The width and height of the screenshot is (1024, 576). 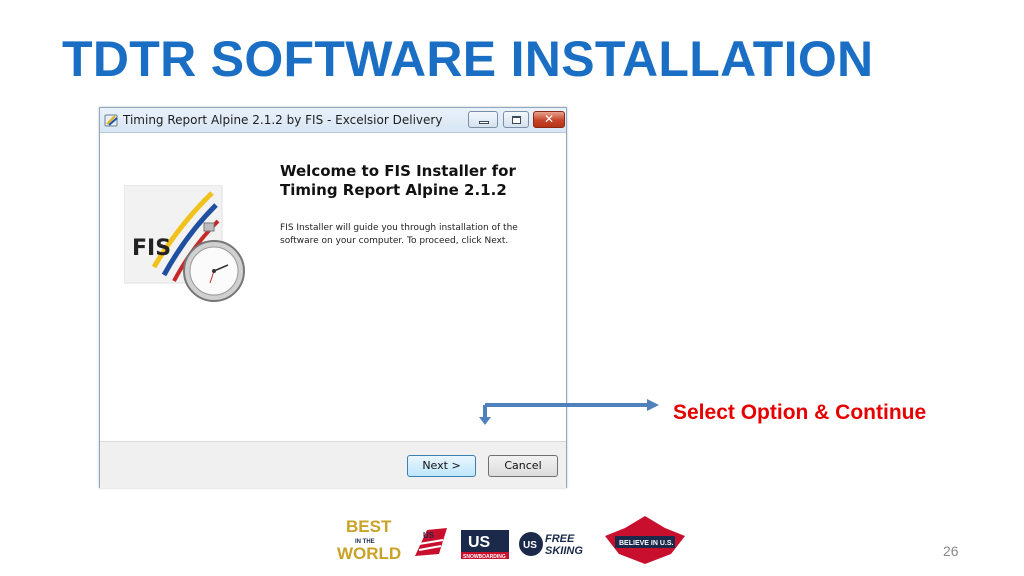 I want to click on fis-logo-text: FIS, so click(x=151, y=248).